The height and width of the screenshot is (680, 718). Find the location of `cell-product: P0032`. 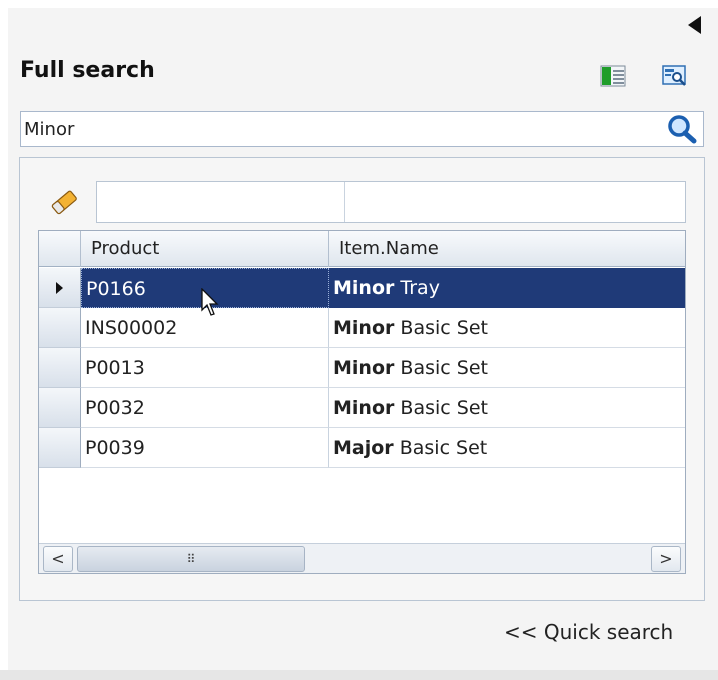

cell-product: P0032 is located at coordinates (205, 408).